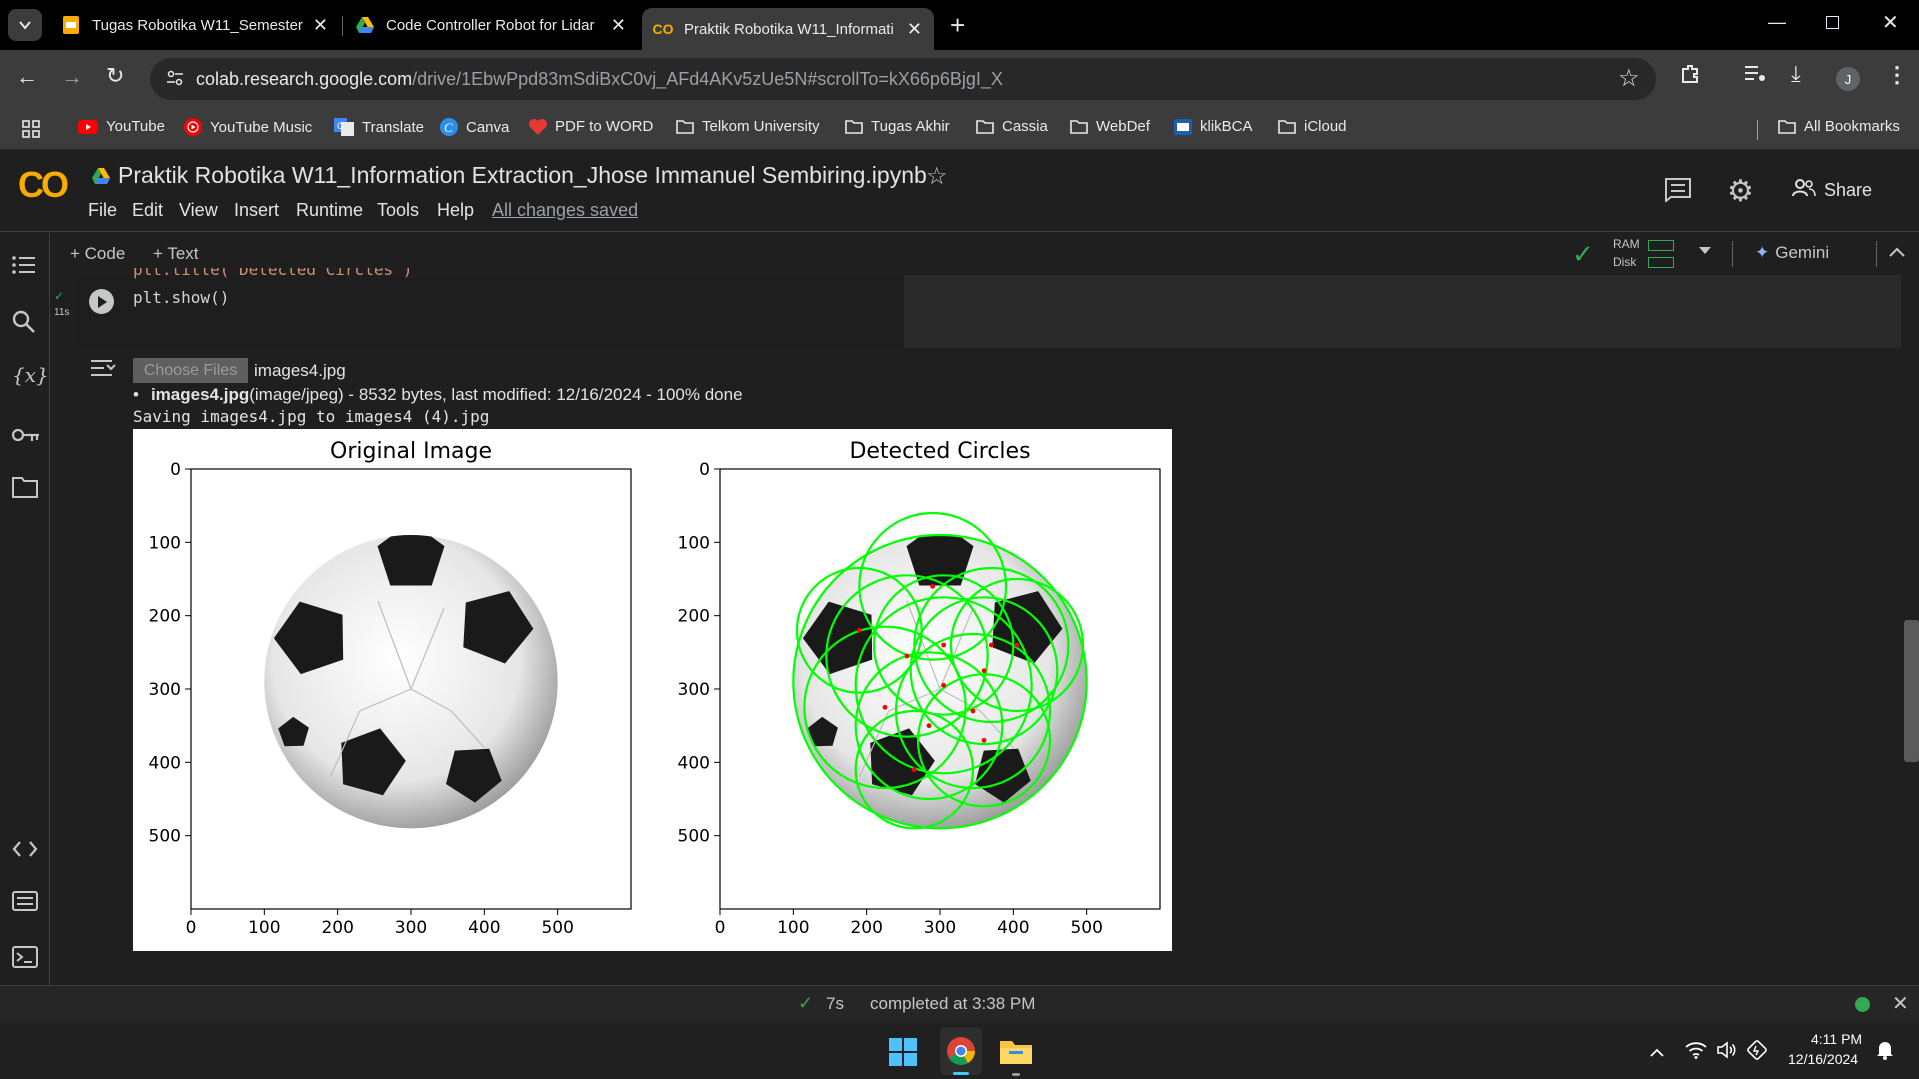  Describe the element at coordinates (788, 29) in the screenshot. I see `tab-colab: CO Praktik Robotika W11_Informati ✕` at that location.